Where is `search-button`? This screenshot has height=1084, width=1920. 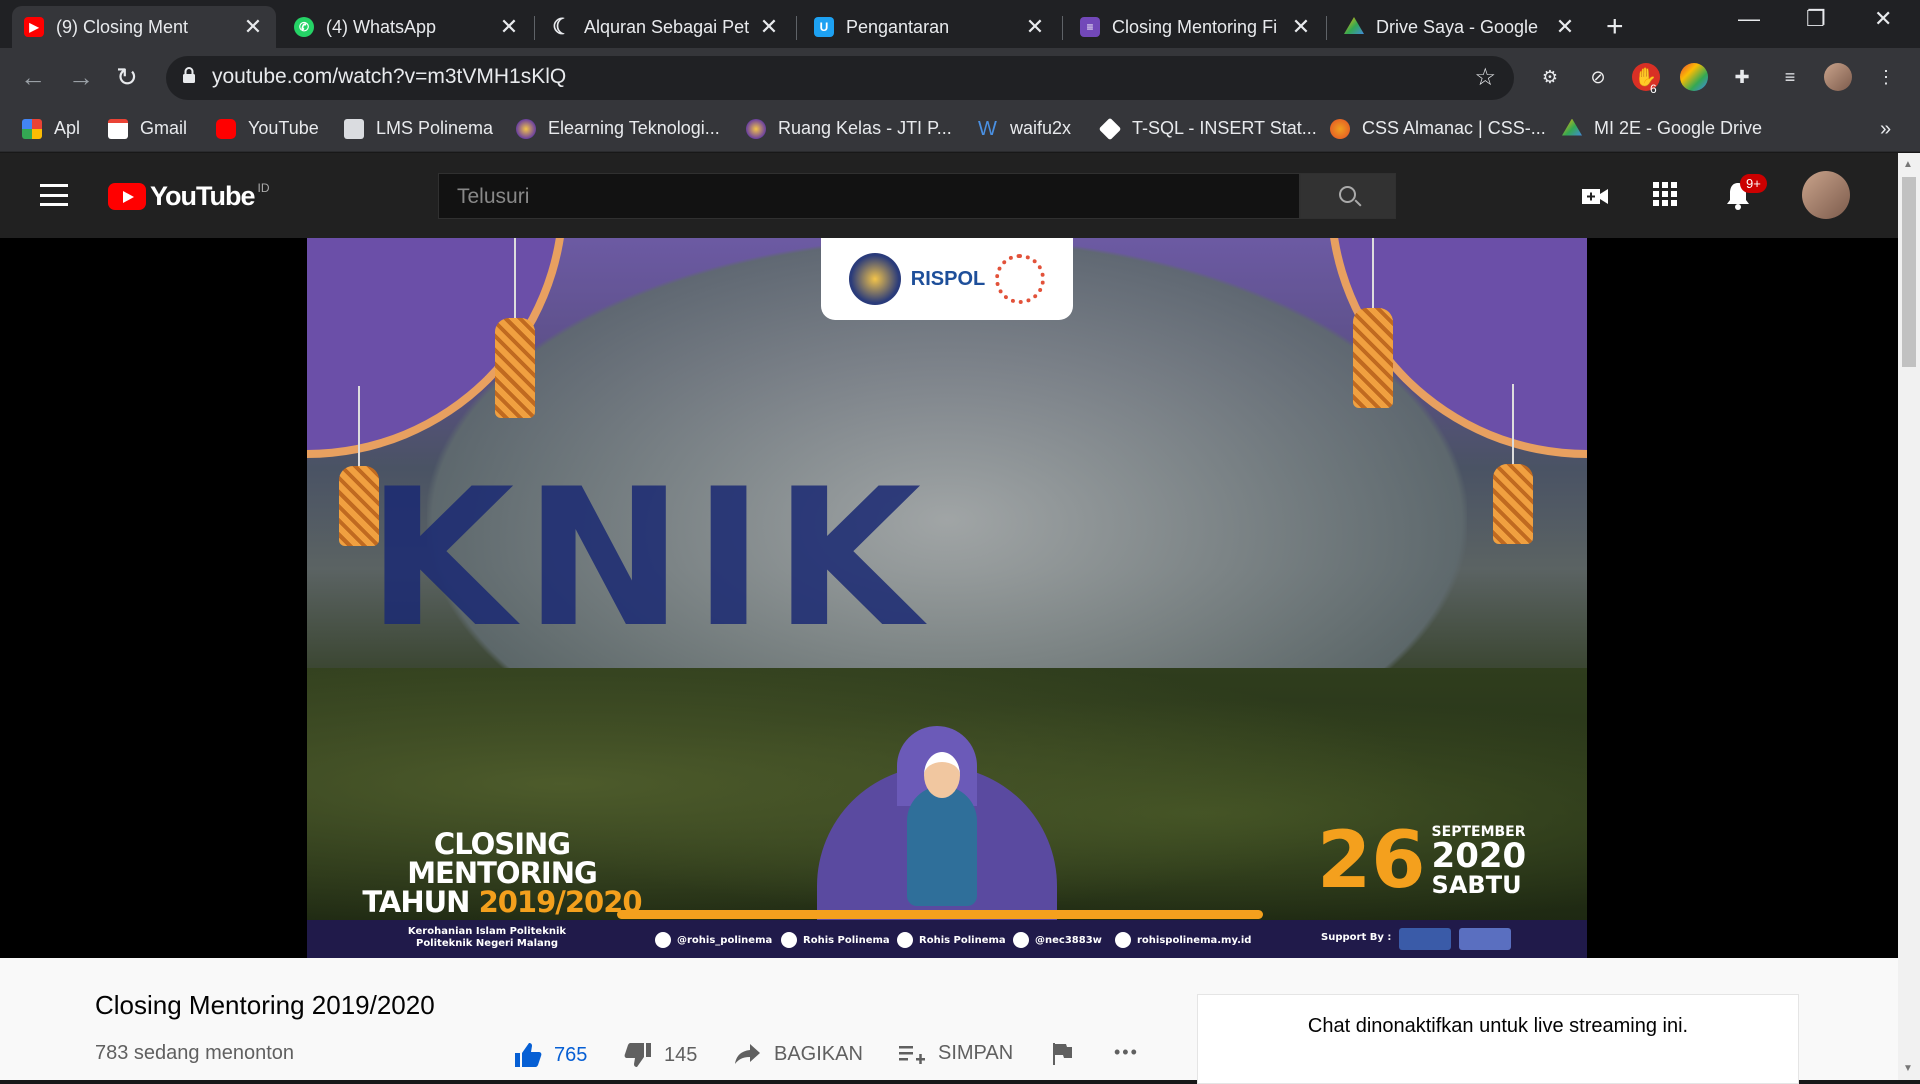 search-button is located at coordinates (1348, 196).